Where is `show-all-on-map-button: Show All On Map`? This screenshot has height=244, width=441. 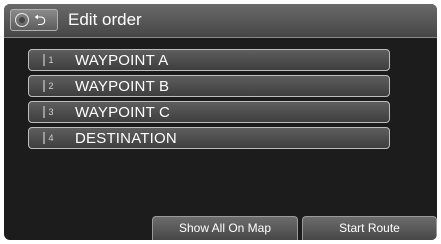
show-all-on-map-button: Show All On Map is located at coordinates (225, 228).